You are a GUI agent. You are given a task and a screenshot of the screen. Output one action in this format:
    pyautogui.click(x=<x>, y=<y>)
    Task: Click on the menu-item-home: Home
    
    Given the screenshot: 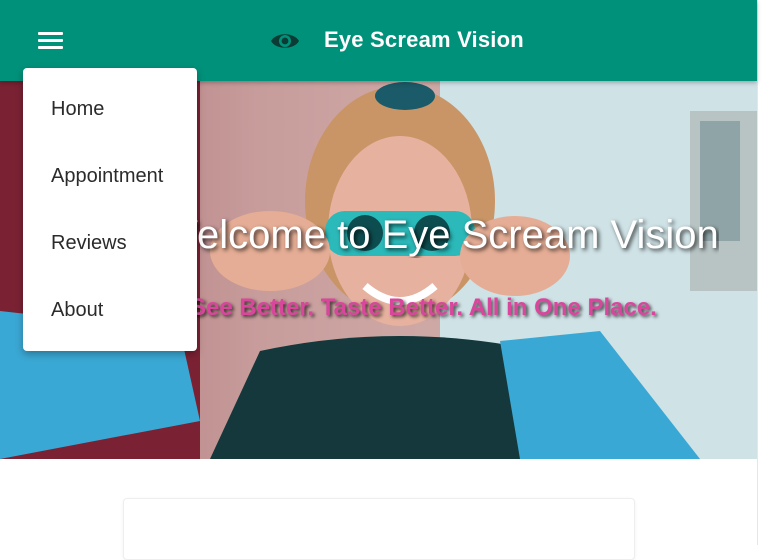 What is the action you would take?
    pyautogui.click(x=110, y=109)
    